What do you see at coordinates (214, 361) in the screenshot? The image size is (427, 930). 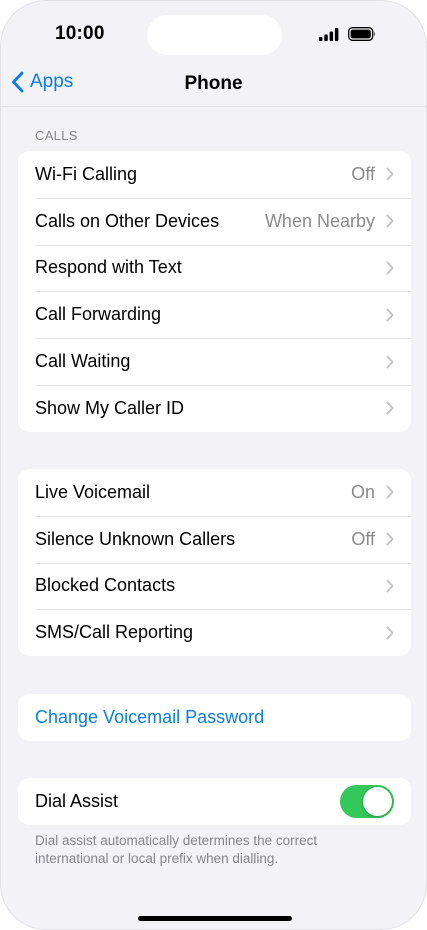 I see `row-call-waiting: Call Waiting` at bounding box center [214, 361].